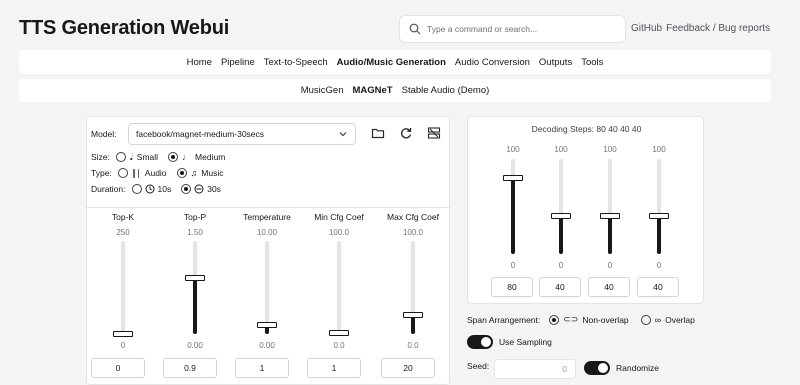 This screenshot has height=385, width=800. Describe the element at coordinates (637, 368) in the screenshot. I see `randomize-label: Randomize` at that location.